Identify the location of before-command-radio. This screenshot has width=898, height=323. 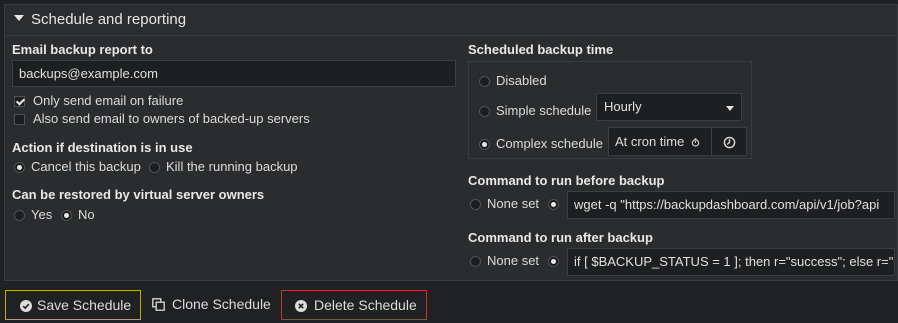
(553, 204).